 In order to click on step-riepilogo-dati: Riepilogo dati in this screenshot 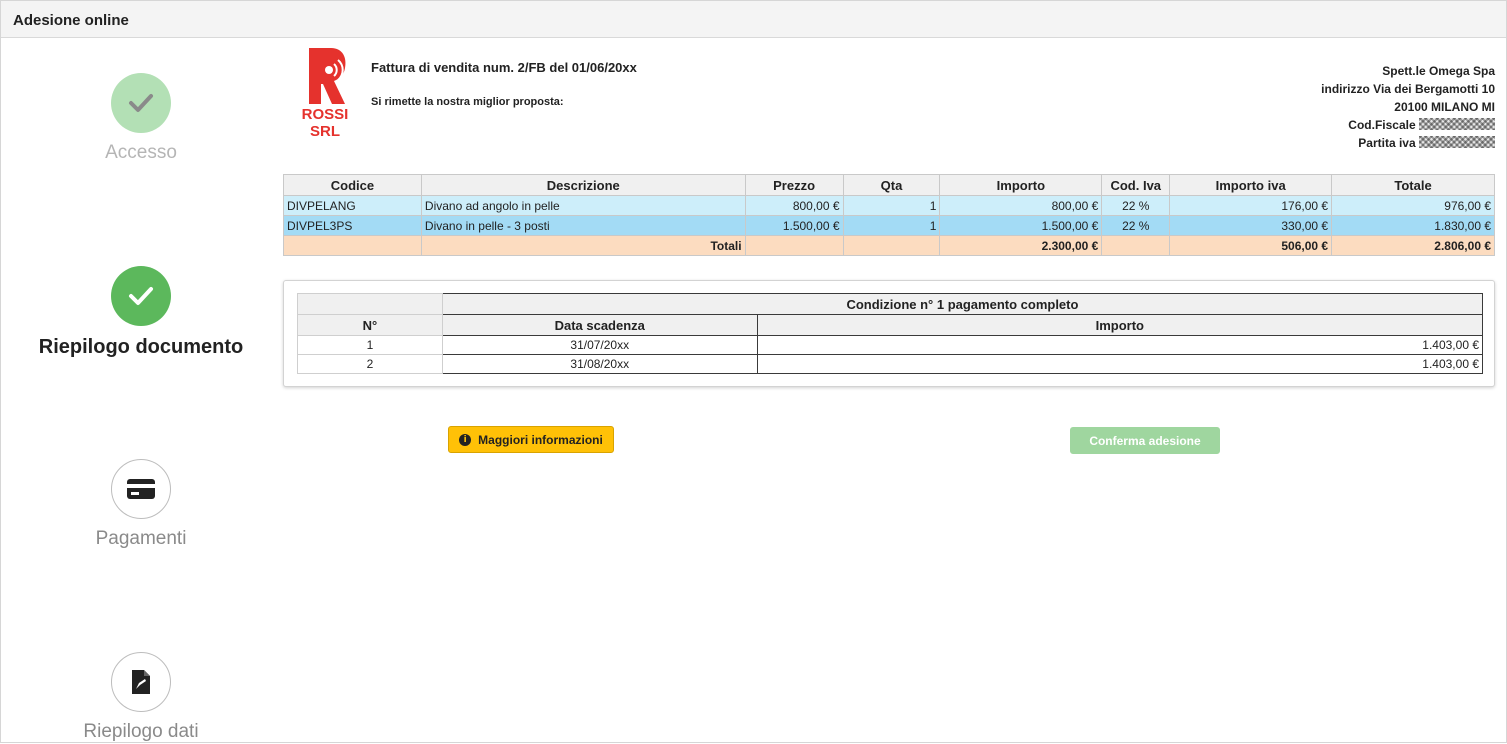, I will do `click(141, 697)`.